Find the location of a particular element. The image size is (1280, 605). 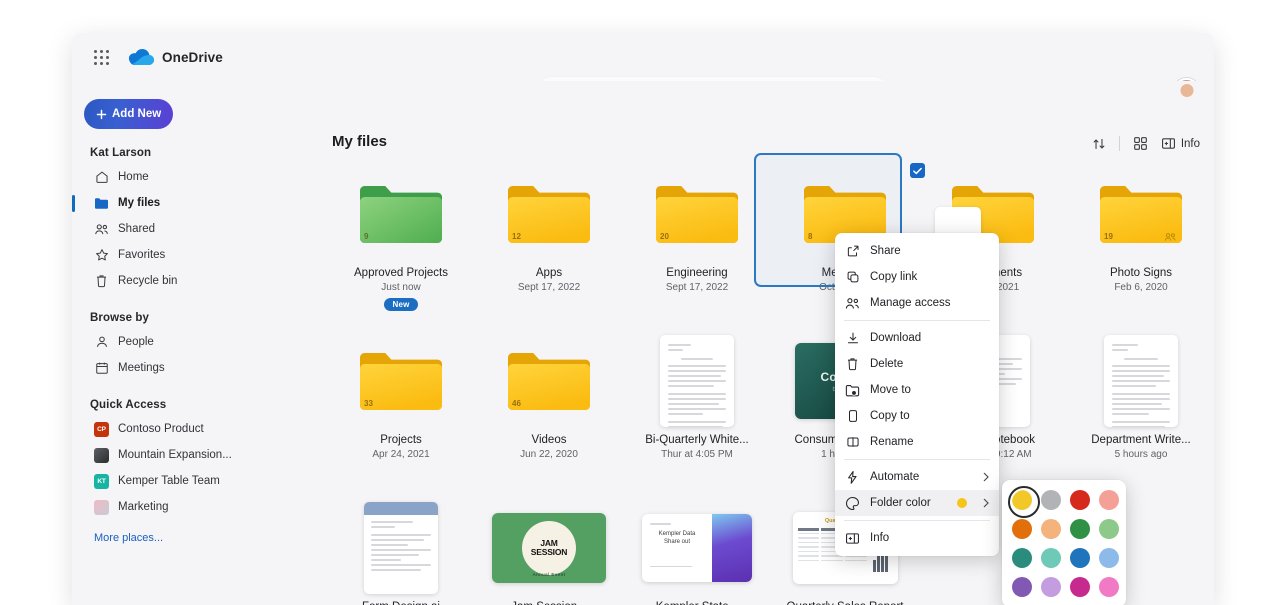

color-swatch-mint is located at coordinates (1051, 558).